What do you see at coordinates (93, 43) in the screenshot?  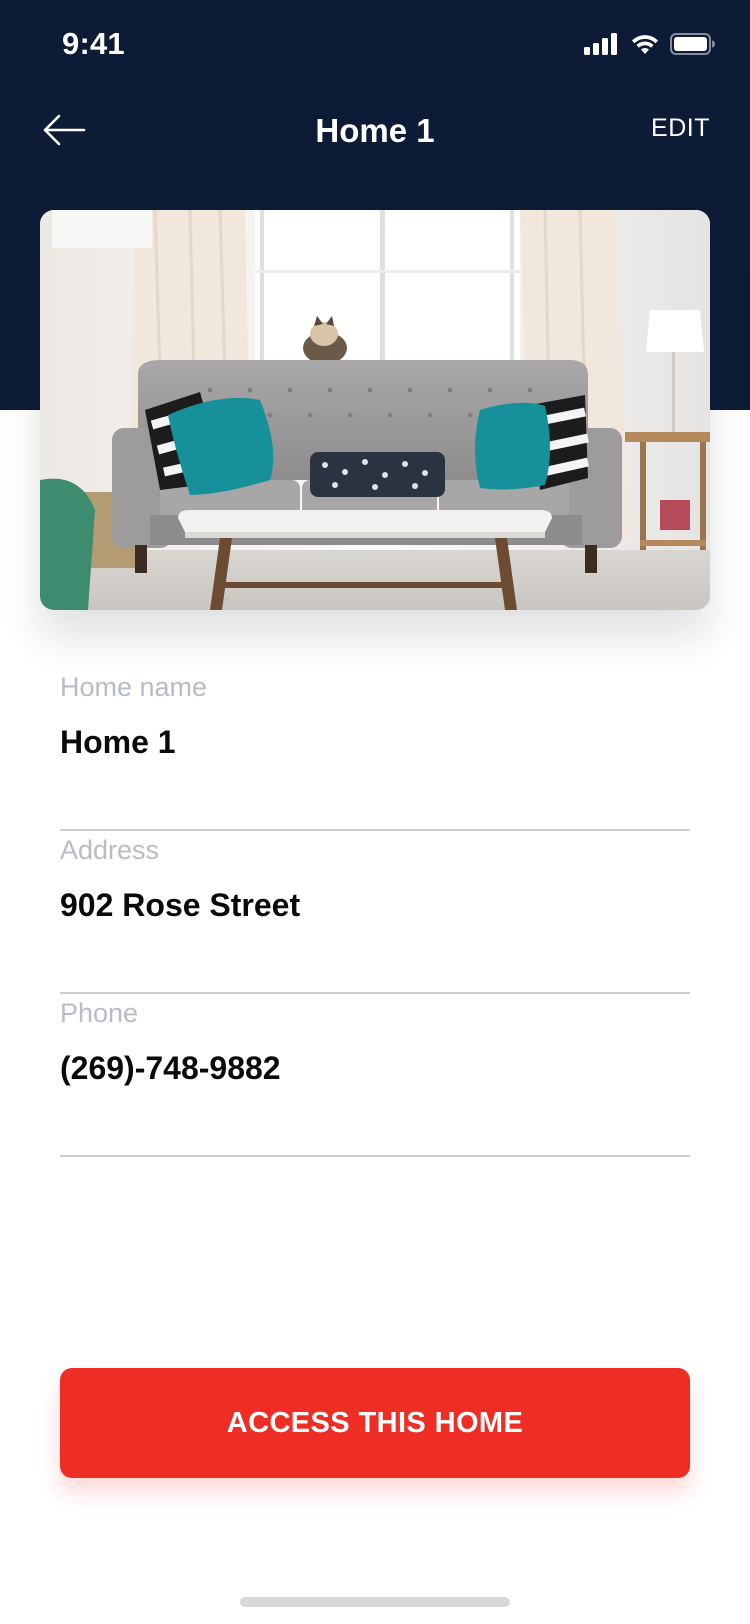 I see `status-time: 9:41` at bounding box center [93, 43].